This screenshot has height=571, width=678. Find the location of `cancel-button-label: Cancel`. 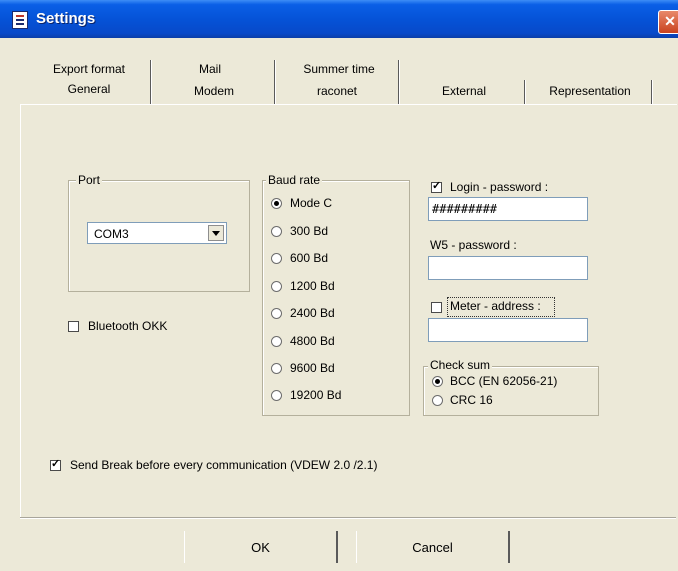

cancel-button-label: Cancel is located at coordinates (432, 547).